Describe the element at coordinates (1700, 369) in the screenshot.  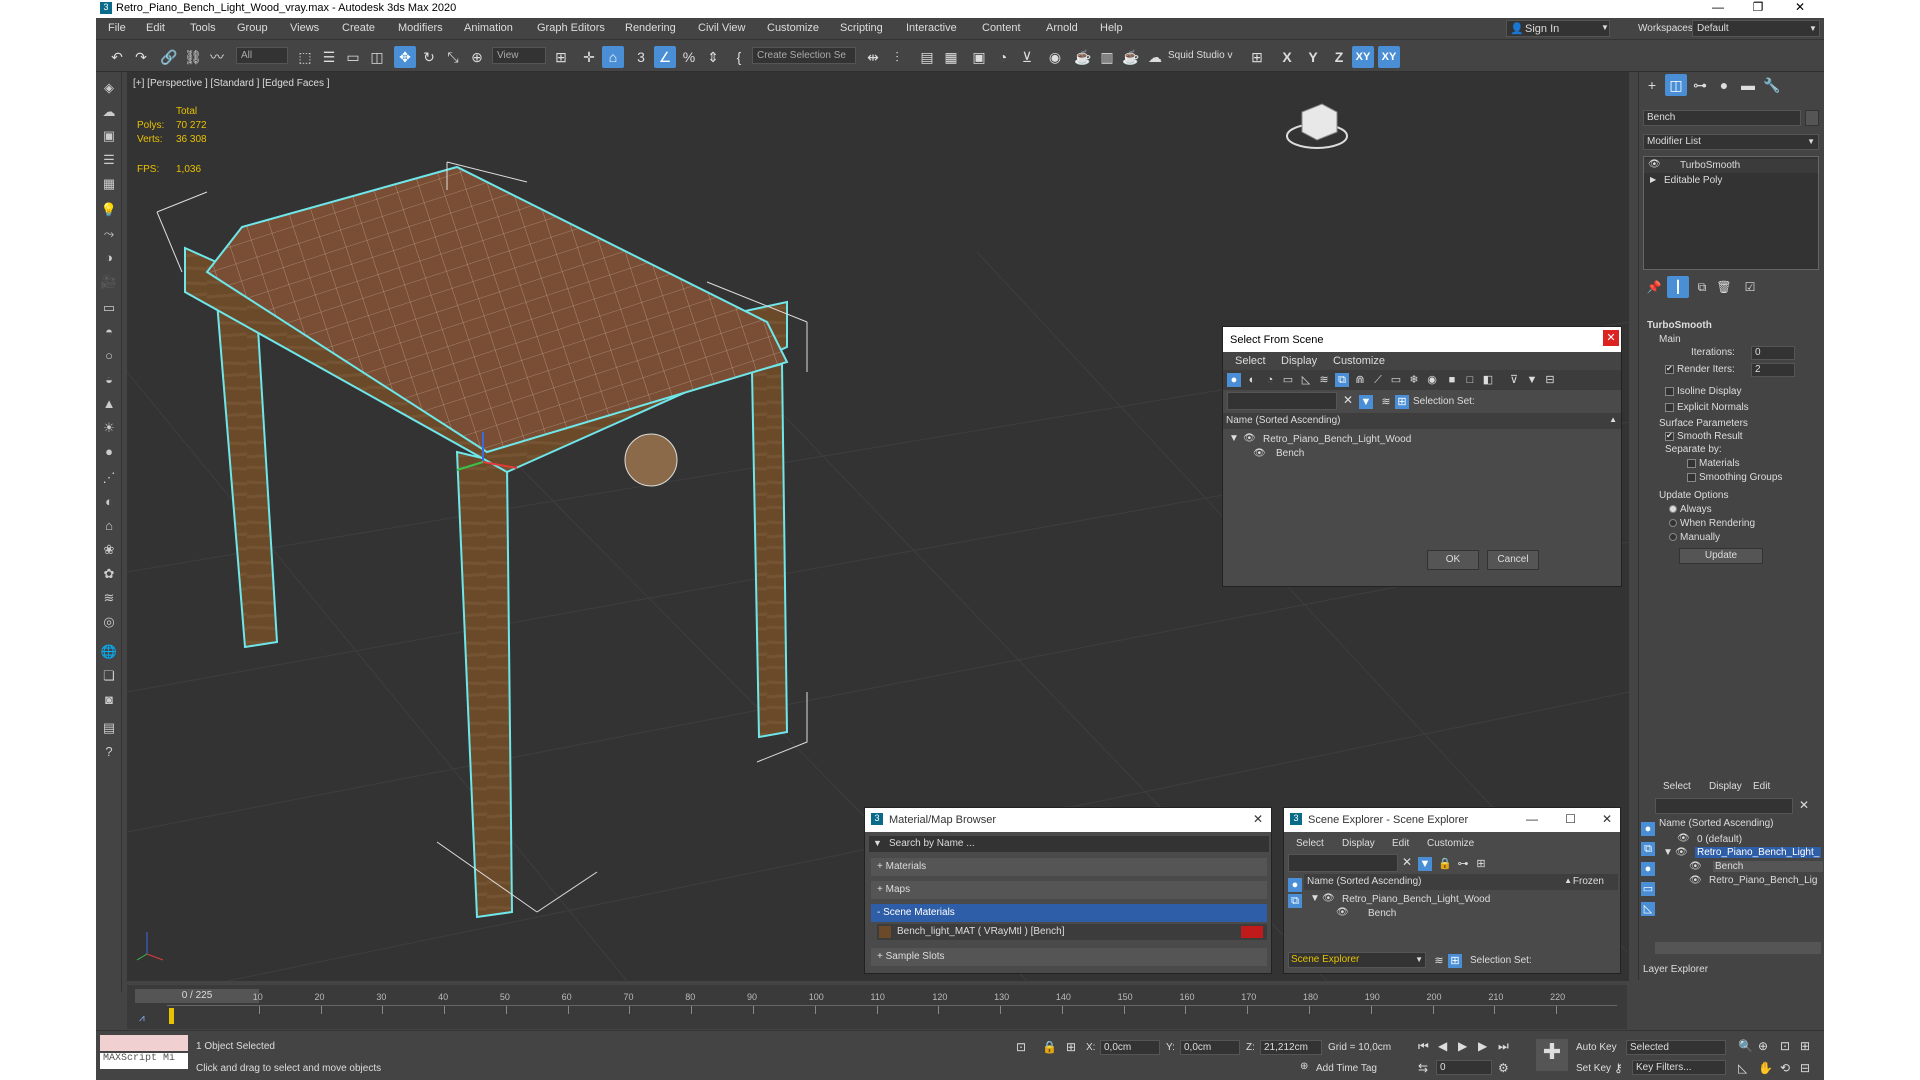
I see `render-iters-checkbox: Render Iters:` at that location.